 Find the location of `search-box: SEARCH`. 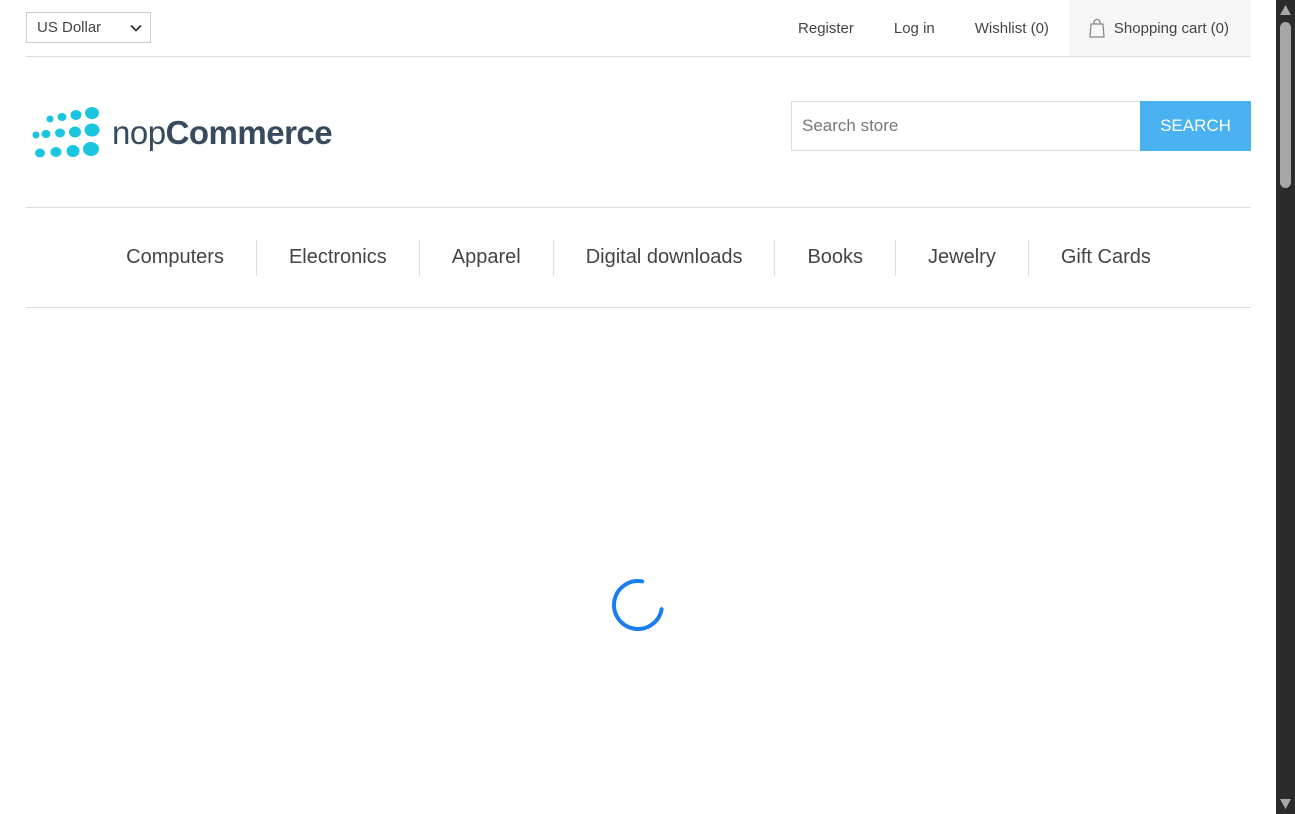

search-box: SEARCH is located at coordinates (1021, 126).